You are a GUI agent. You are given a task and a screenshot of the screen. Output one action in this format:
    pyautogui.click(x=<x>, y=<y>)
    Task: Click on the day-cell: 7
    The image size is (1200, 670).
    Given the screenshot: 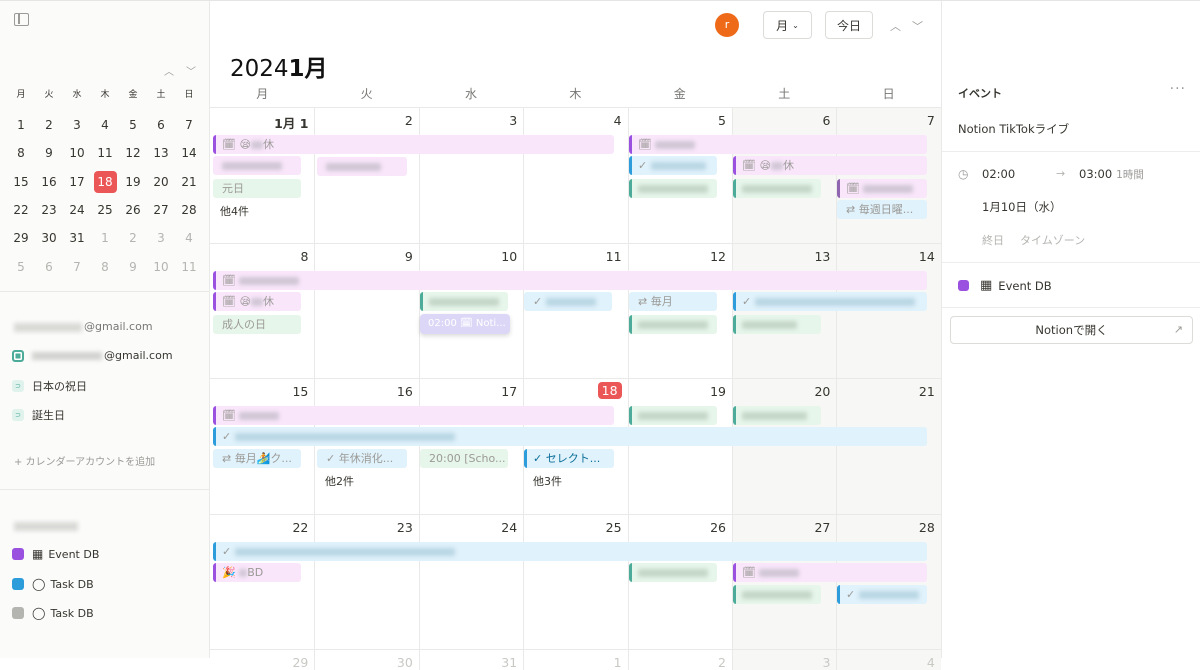 What is the action you would take?
    pyautogui.click(x=888, y=176)
    